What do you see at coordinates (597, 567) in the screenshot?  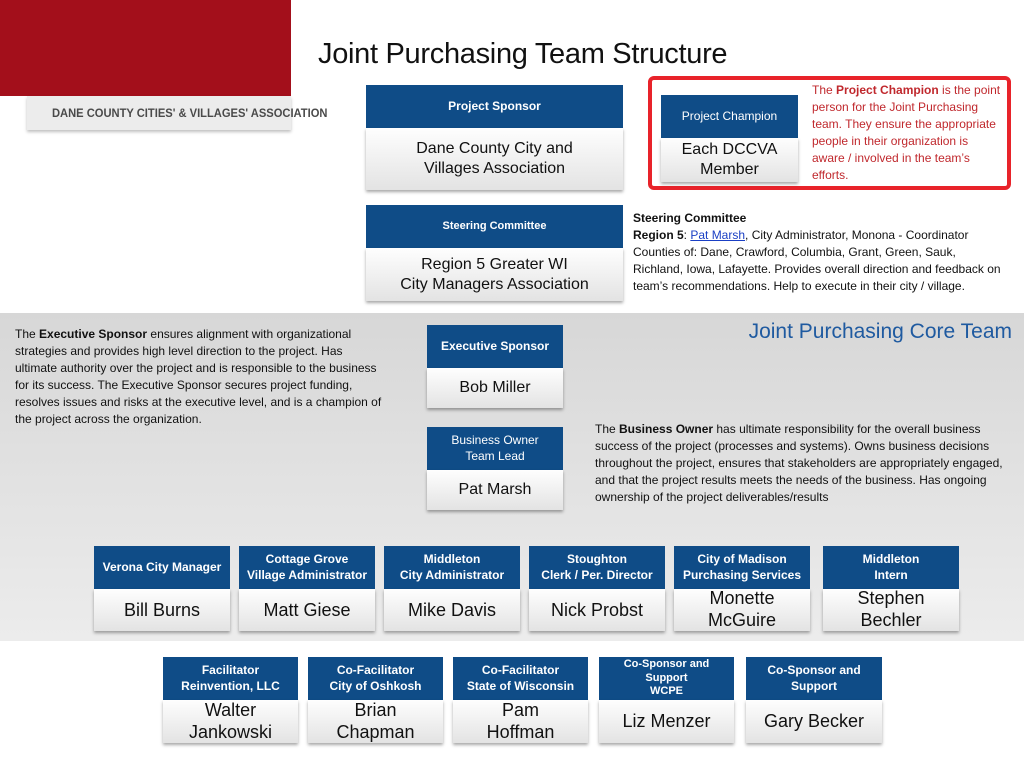 I see `box-header: Stoughton Clerk / Per. Director` at bounding box center [597, 567].